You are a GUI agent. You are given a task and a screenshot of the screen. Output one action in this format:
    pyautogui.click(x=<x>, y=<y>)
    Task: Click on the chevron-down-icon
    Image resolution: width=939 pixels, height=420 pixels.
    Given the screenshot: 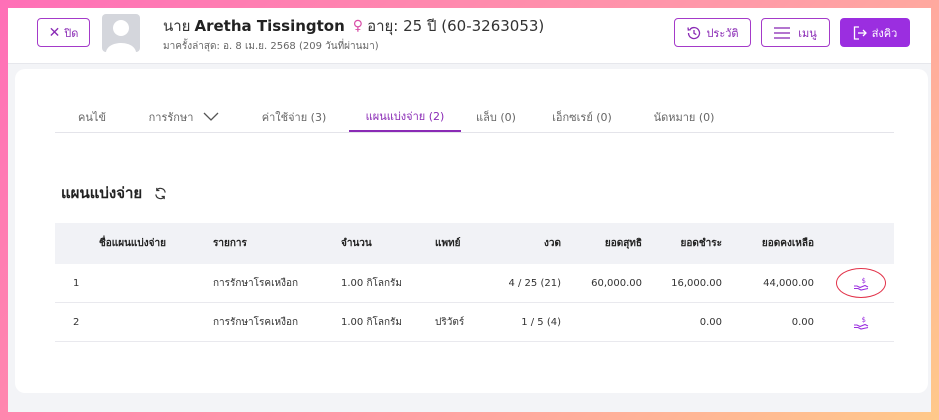 What is the action you would take?
    pyautogui.click(x=211, y=117)
    